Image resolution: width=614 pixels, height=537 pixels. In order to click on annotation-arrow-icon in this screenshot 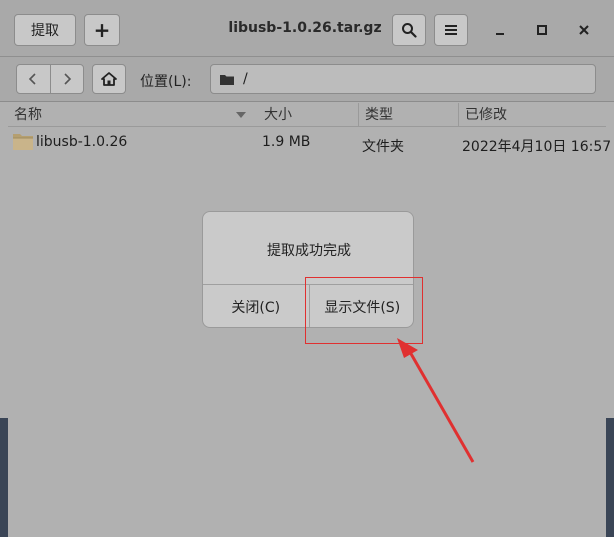, I will do `click(436, 400)`.